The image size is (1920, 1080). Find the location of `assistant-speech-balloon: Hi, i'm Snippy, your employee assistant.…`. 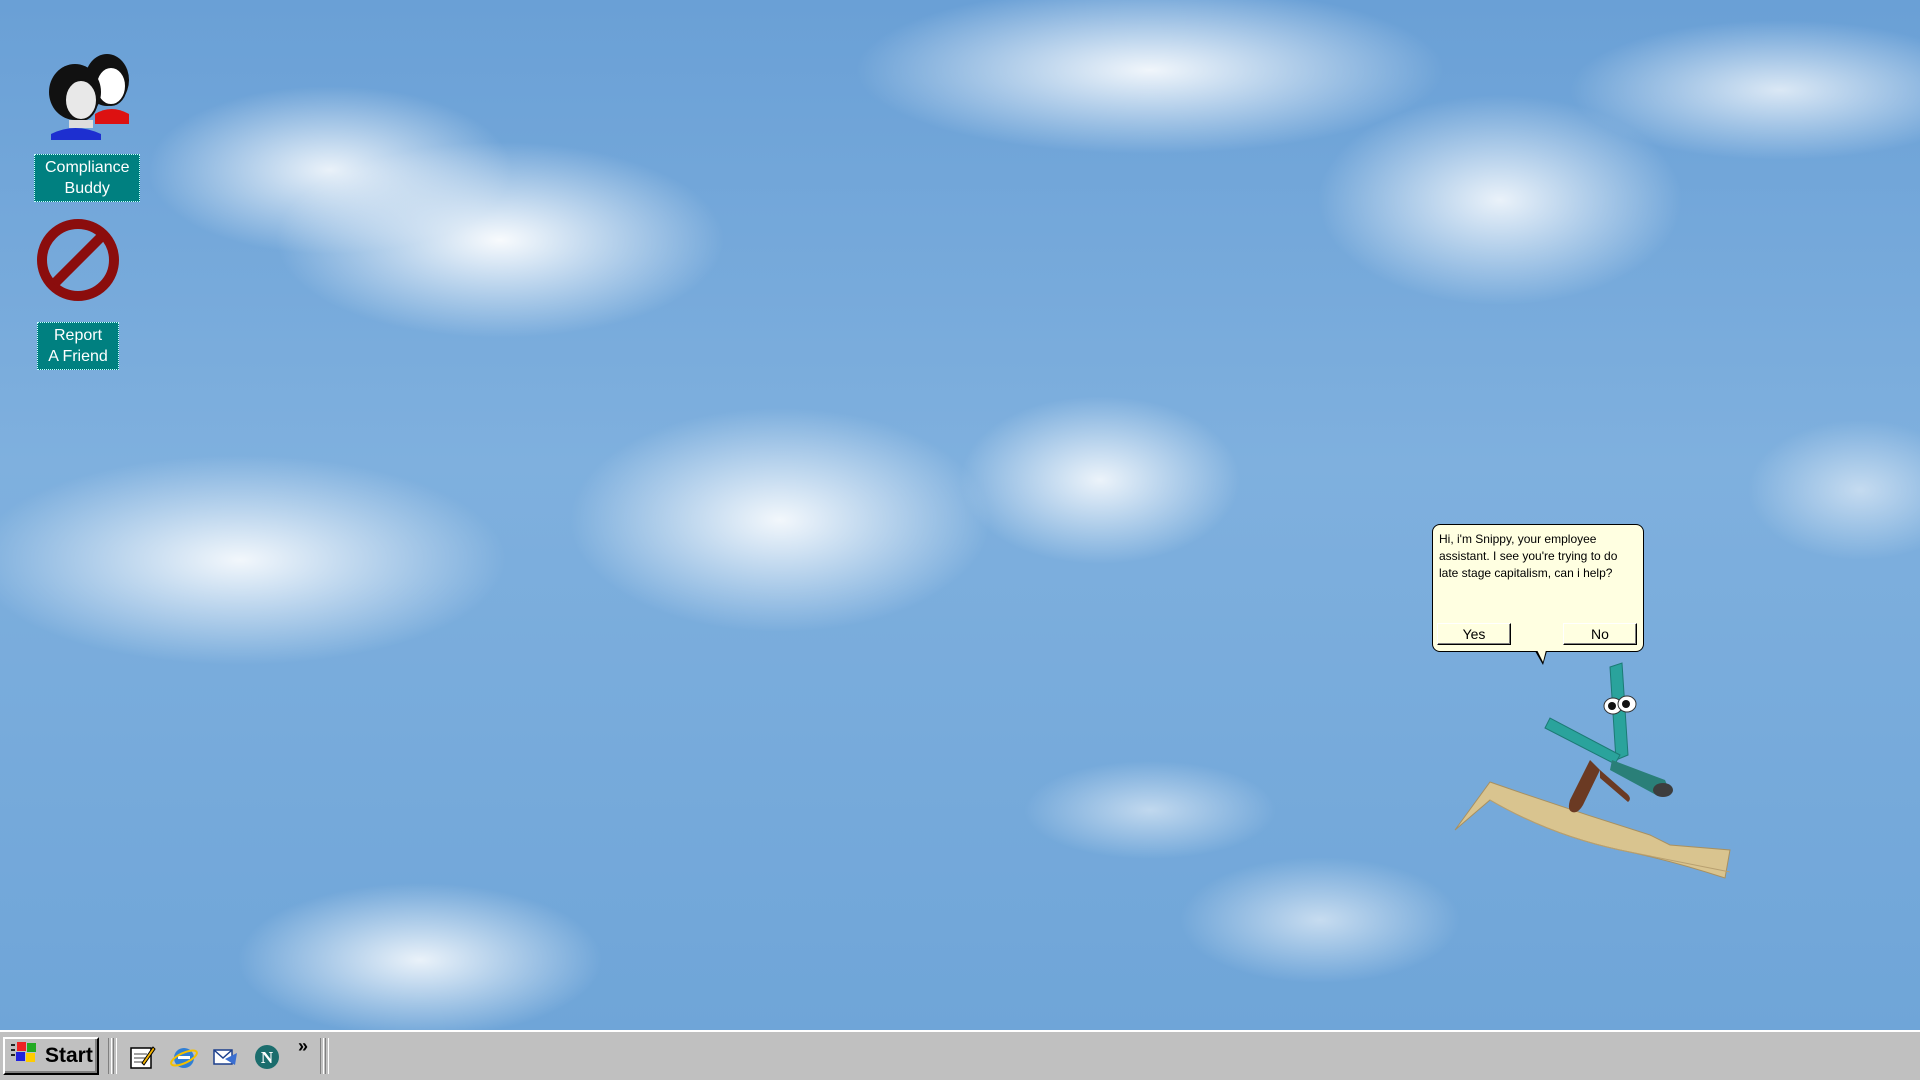

assistant-speech-balloon: Hi, i'm Snippy, your employee assistant.… is located at coordinates (1538, 588).